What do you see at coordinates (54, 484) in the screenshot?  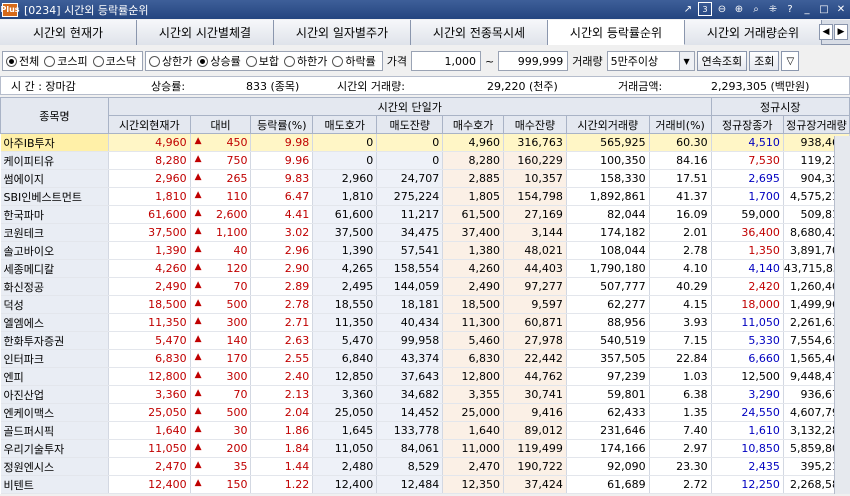 I see `stock-name: 비텐트` at bounding box center [54, 484].